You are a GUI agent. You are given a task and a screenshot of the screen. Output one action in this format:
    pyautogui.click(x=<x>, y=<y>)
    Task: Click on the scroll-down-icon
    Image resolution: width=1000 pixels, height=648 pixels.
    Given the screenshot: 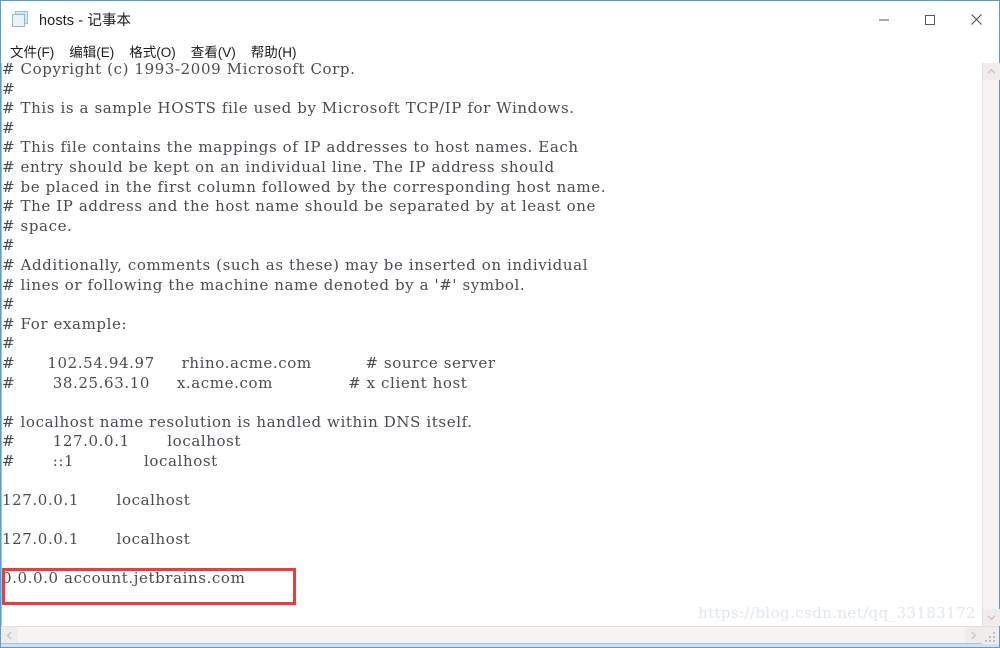 What is the action you would take?
    pyautogui.click(x=991, y=617)
    